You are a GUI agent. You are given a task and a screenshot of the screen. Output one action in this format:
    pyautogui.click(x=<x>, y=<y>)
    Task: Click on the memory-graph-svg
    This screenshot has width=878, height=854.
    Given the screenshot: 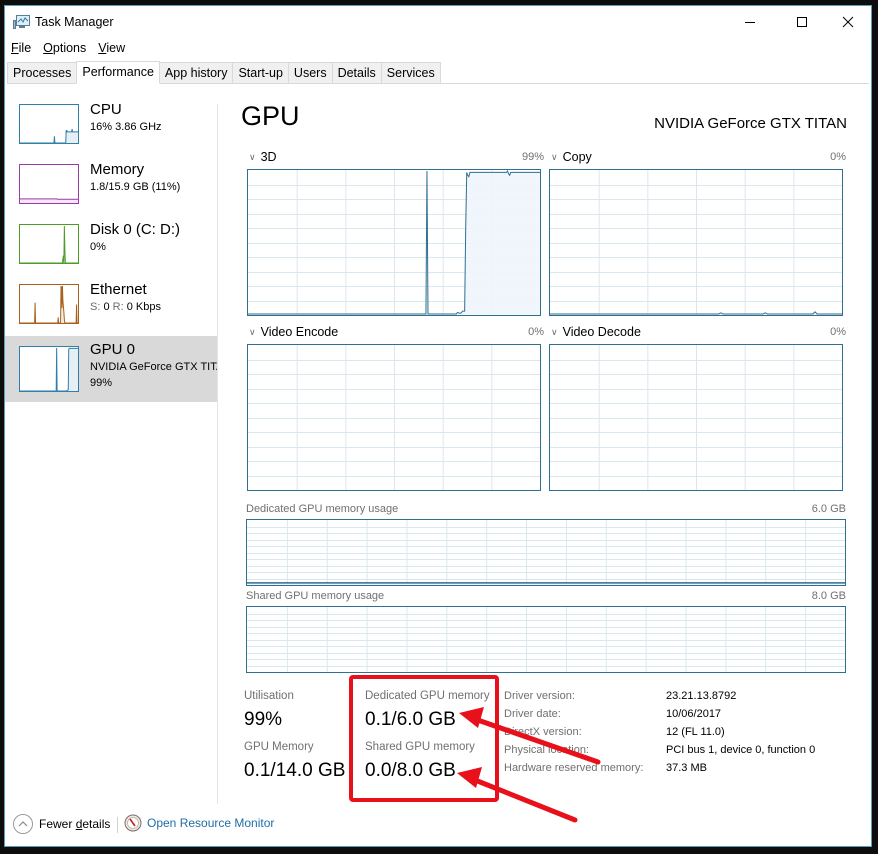 What is the action you would take?
    pyautogui.click(x=546, y=639)
    